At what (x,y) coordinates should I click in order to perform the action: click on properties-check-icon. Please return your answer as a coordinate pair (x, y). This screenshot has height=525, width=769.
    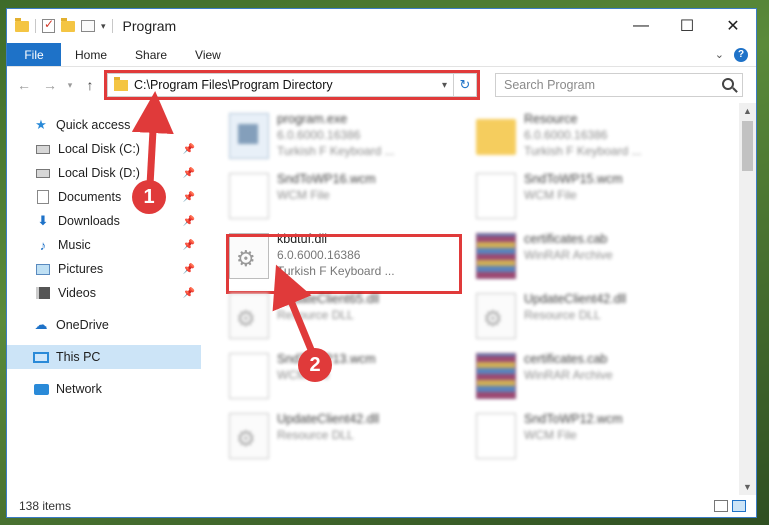
    Looking at the image, I should click on (48, 25).